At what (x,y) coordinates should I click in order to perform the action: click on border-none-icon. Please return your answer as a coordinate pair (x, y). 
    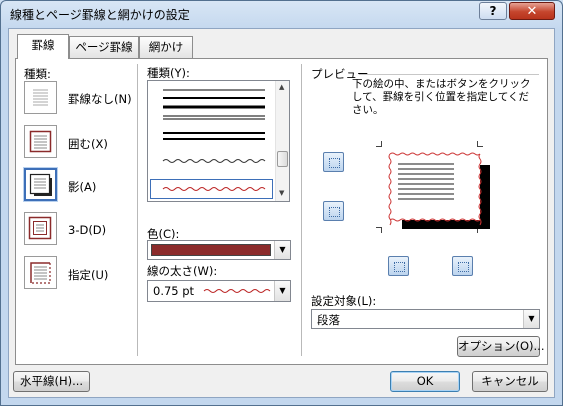
    Looking at the image, I should click on (40, 97).